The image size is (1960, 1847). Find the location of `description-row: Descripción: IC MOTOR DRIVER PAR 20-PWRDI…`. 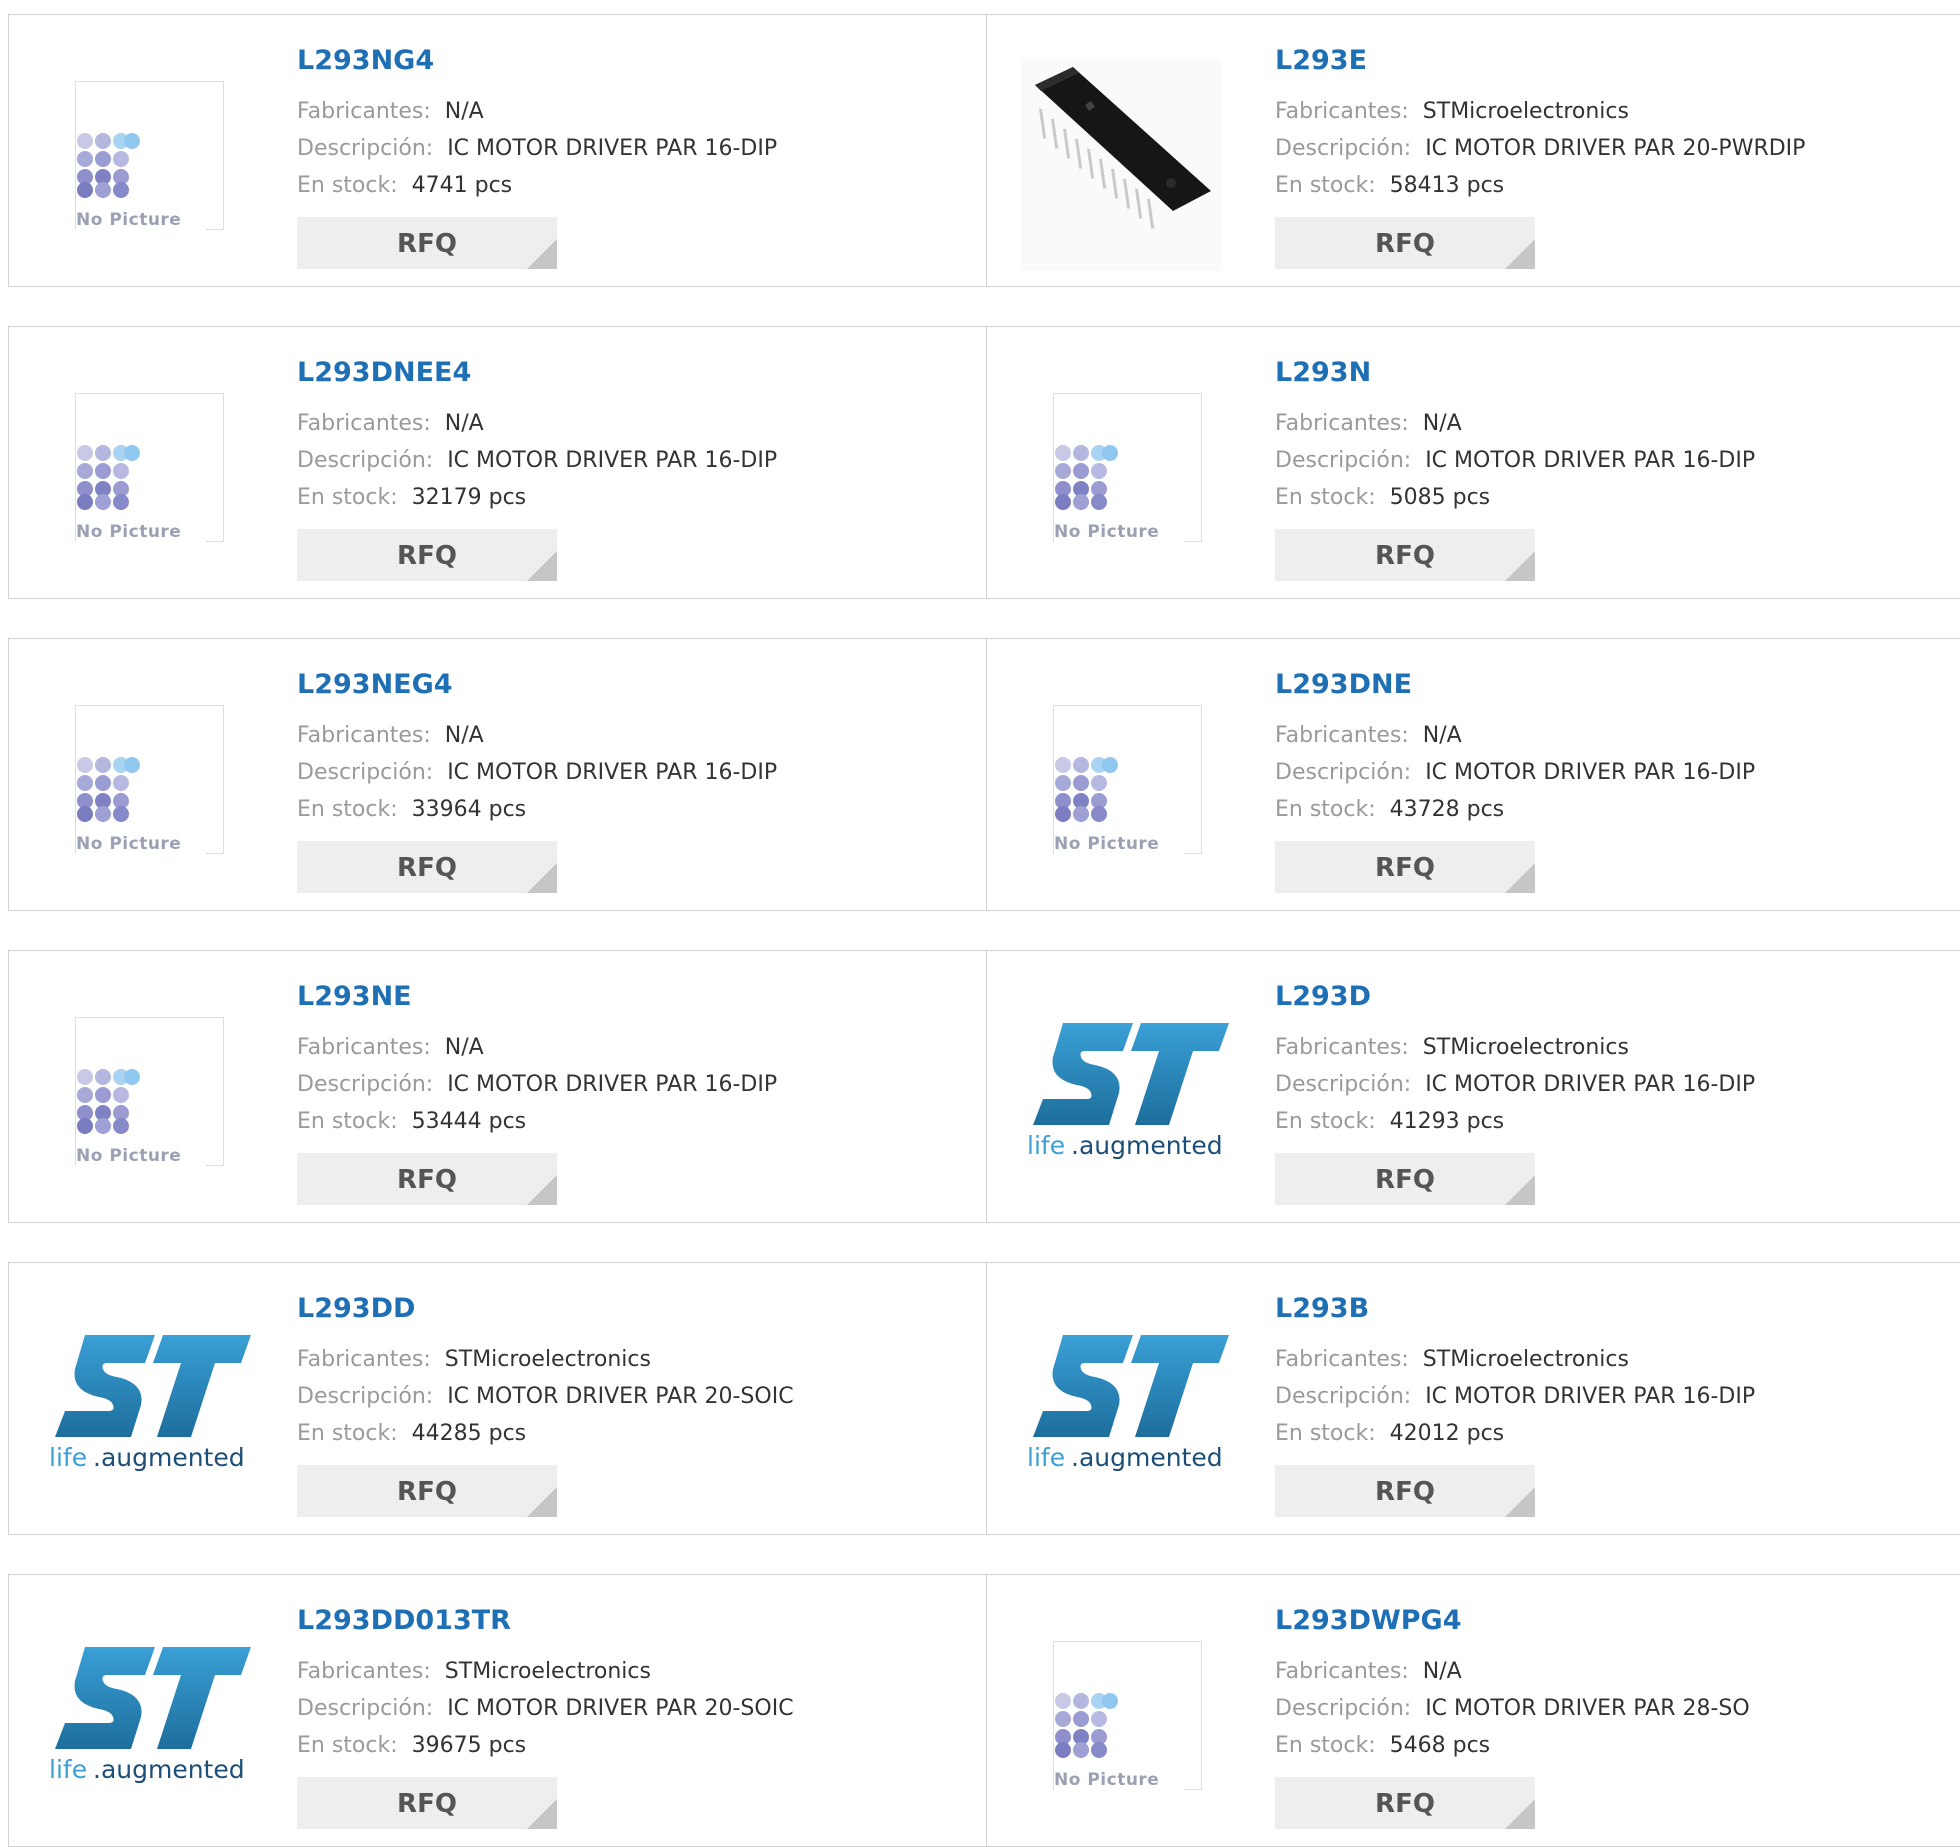

description-row: Descripción: IC MOTOR DRIVER PAR 20-PWRDI… is located at coordinates (1540, 148).